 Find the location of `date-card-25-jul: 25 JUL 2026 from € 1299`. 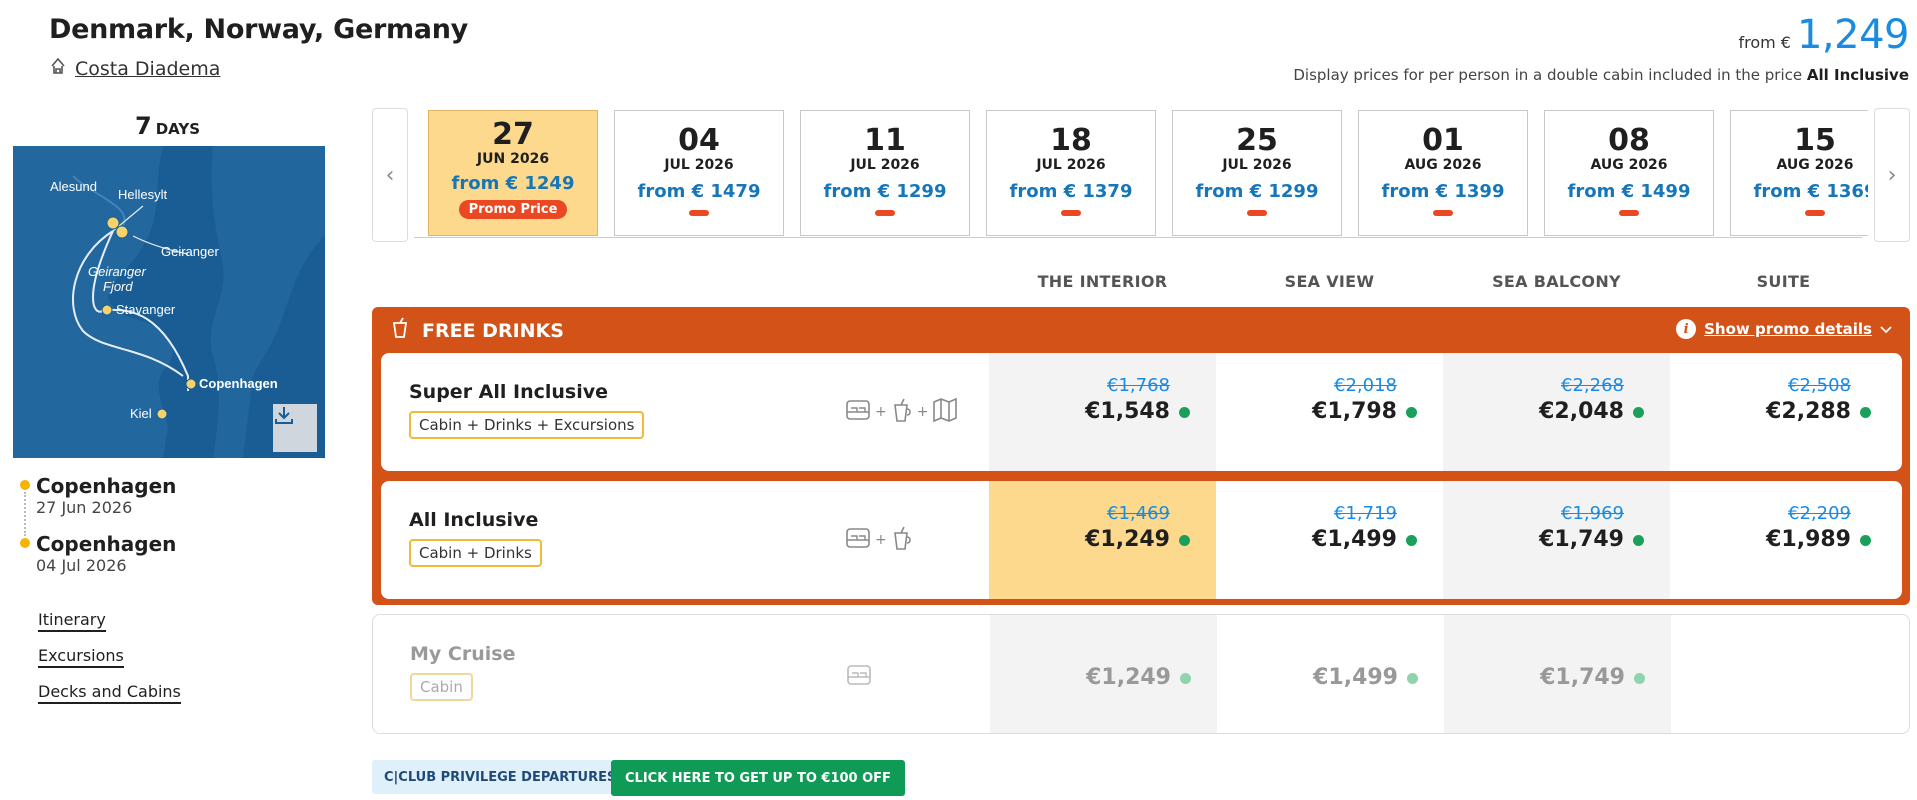

date-card-25-jul: 25 JUL 2026 from € 1299 is located at coordinates (1257, 173).